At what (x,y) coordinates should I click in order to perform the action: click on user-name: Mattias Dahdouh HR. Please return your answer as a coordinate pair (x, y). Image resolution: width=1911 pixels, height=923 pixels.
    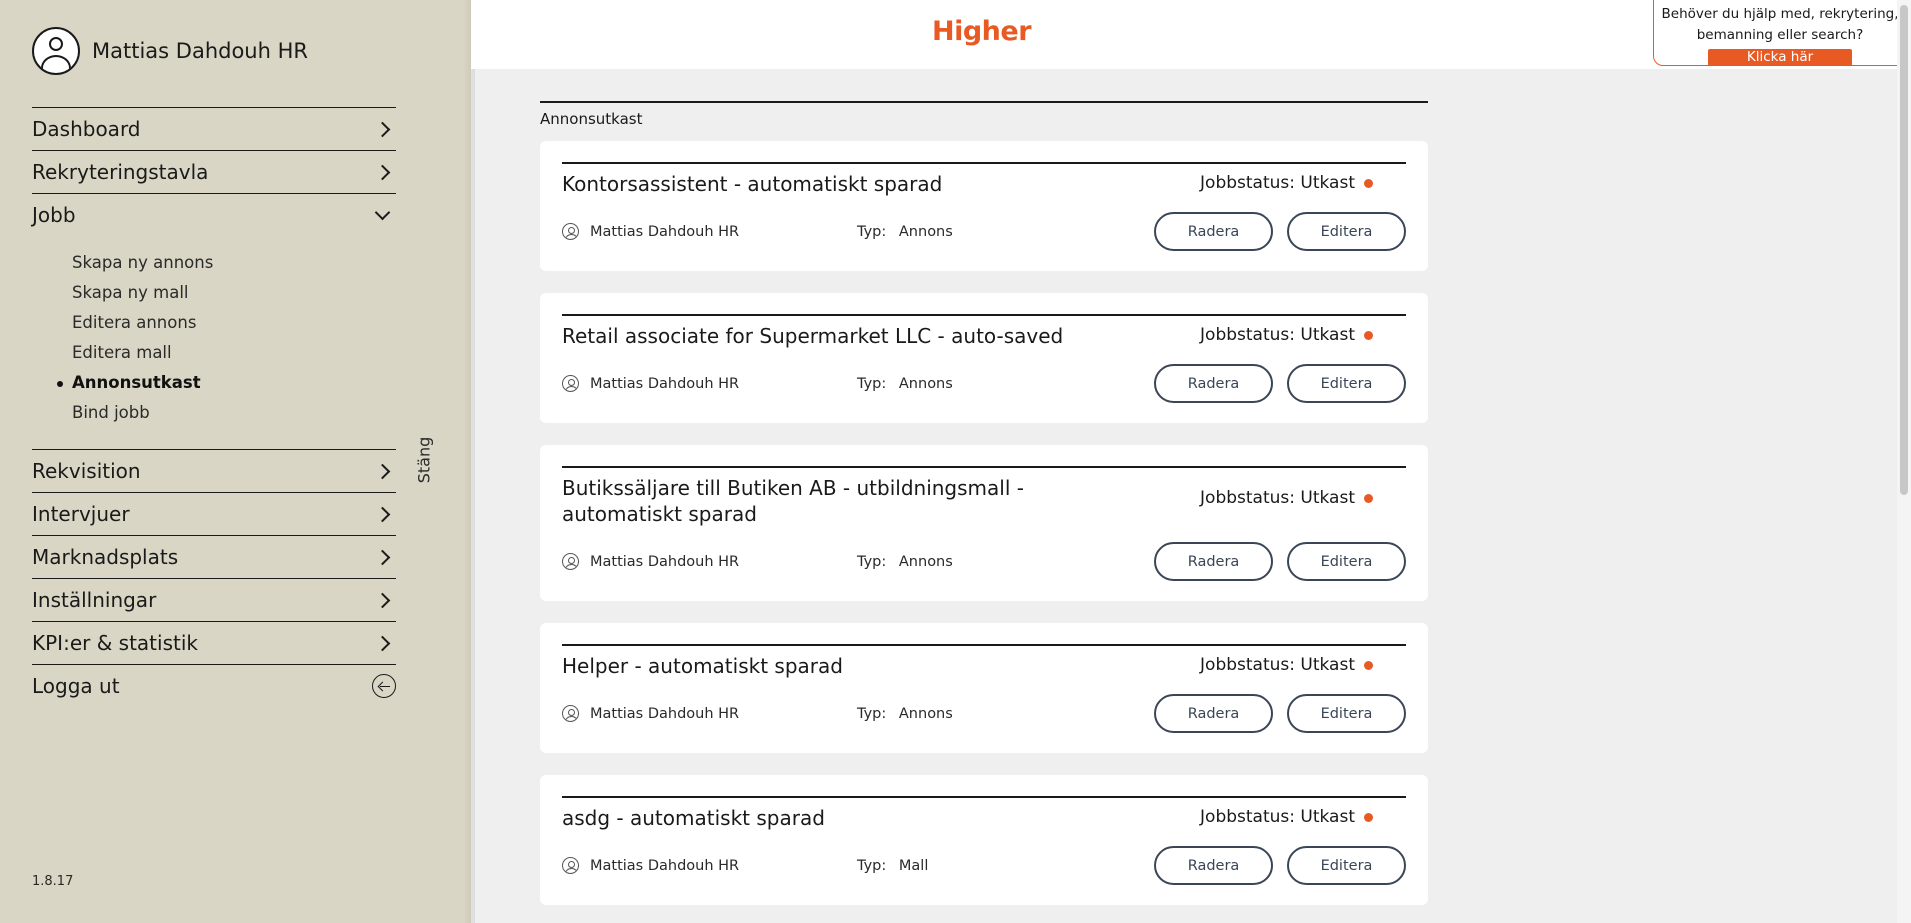
    Looking at the image, I should click on (200, 51).